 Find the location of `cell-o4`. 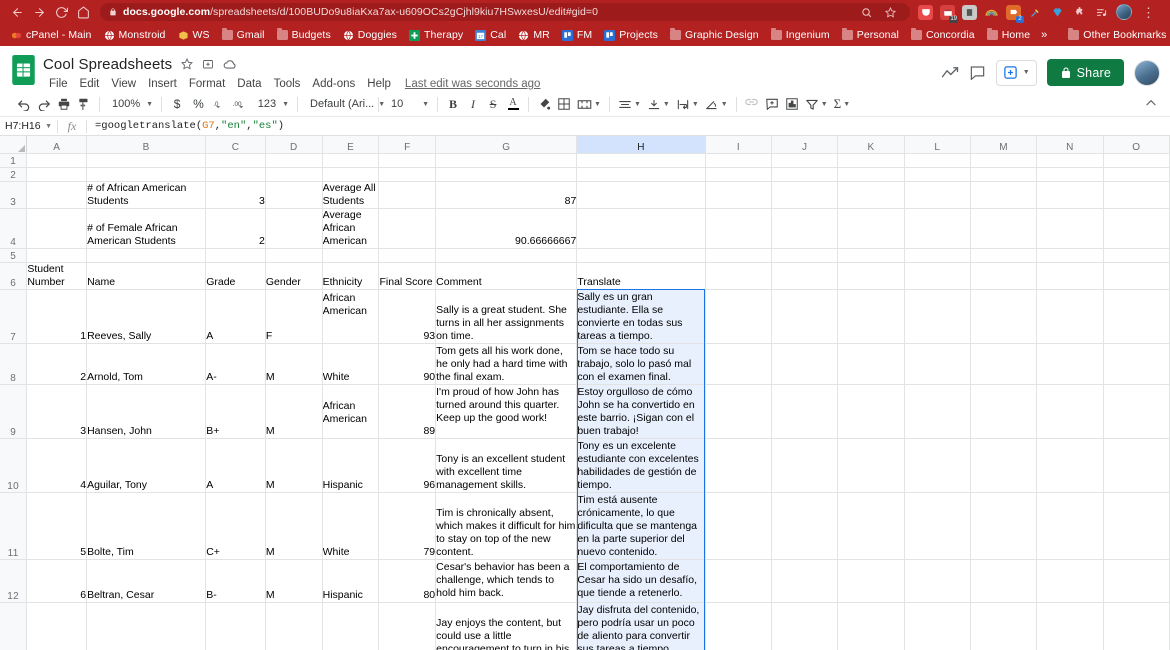

cell-o4 is located at coordinates (1136, 228).